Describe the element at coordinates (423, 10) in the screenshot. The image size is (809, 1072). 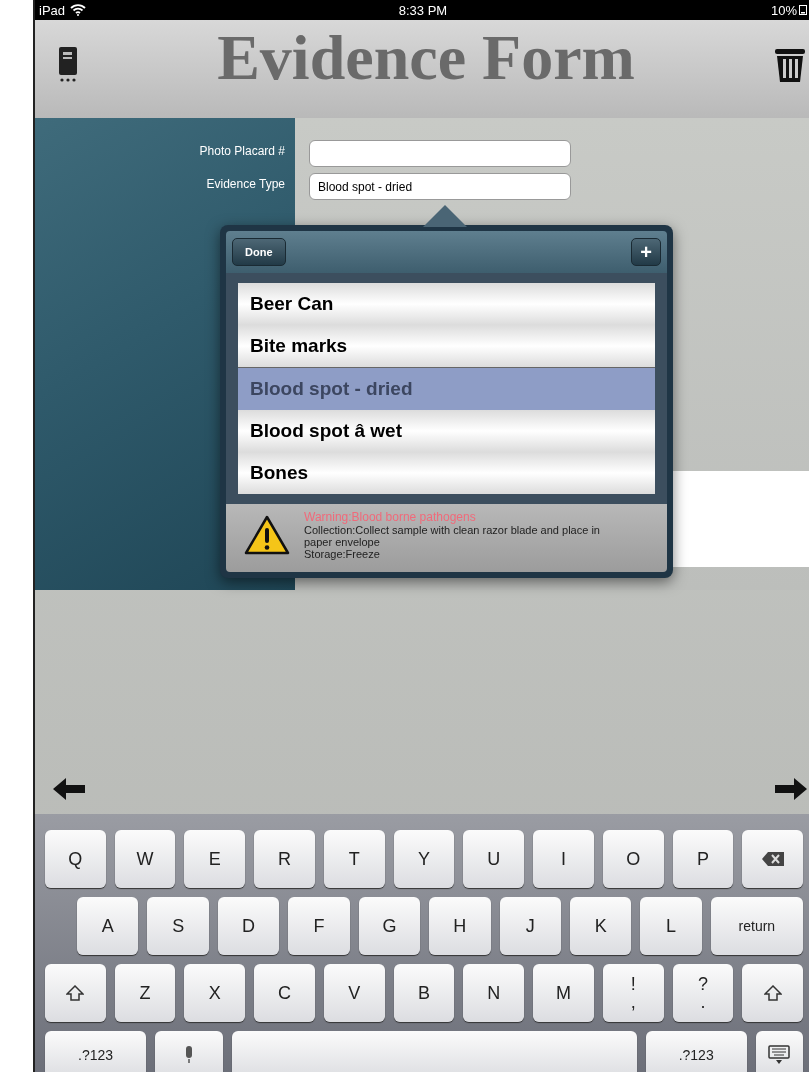
I see `clock-time: 8:33 PM` at that location.